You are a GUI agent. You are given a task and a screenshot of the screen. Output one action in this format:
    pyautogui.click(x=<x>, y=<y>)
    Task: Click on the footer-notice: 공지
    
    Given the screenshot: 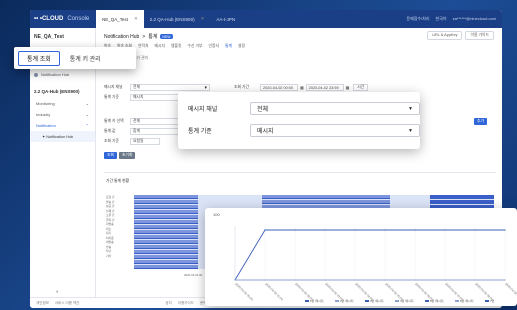 What is the action you would take?
    pyautogui.click(x=168, y=303)
    